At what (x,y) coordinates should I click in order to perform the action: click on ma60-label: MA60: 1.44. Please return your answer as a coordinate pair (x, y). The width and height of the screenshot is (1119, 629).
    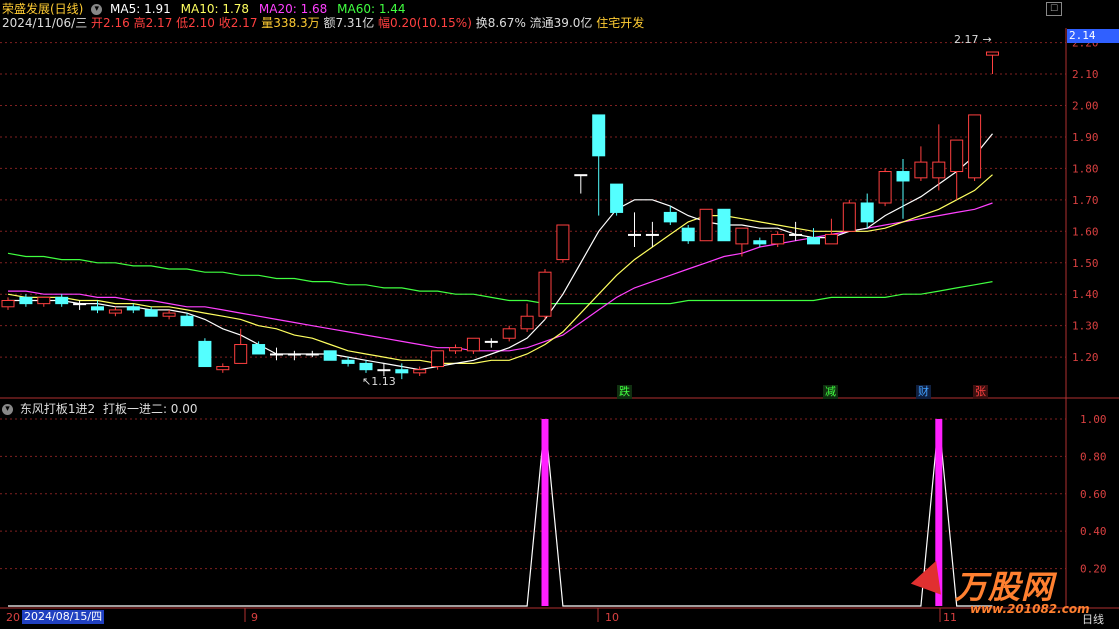
    Looking at the image, I should click on (371, 9).